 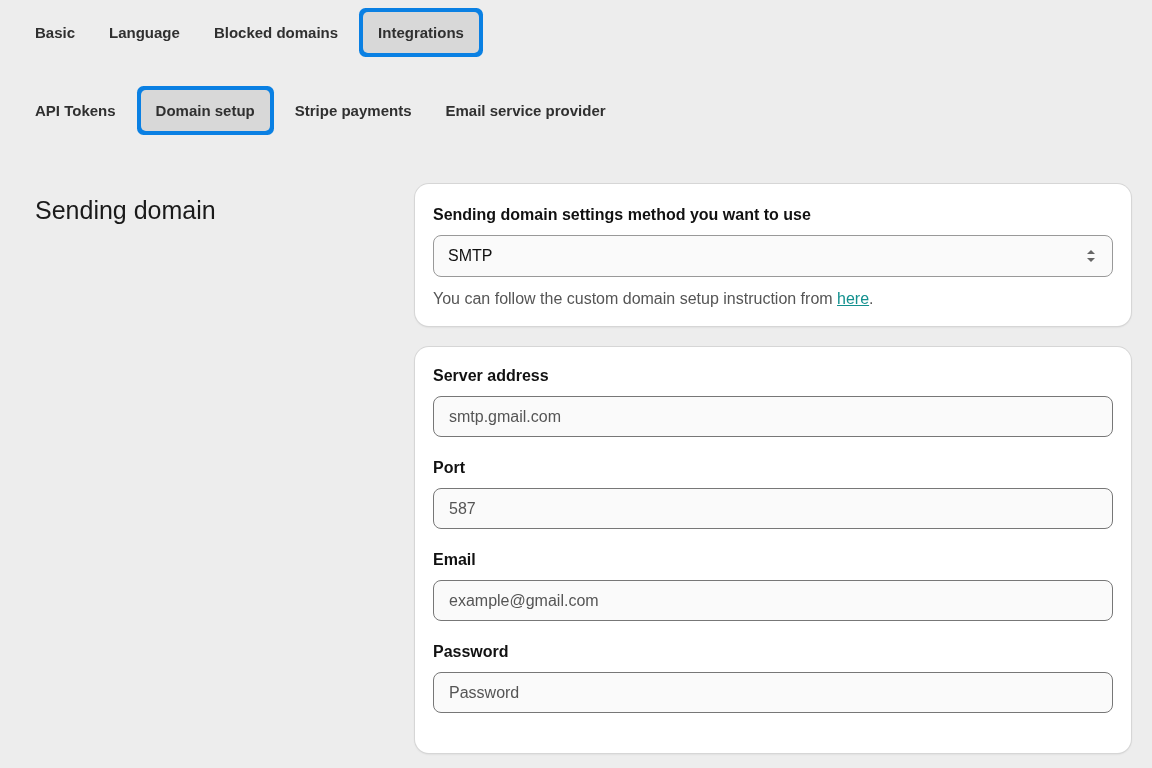 What do you see at coordinates (455, 560) in the screenshot?
I see `field-label: Email` at bounding box center [455, 560].